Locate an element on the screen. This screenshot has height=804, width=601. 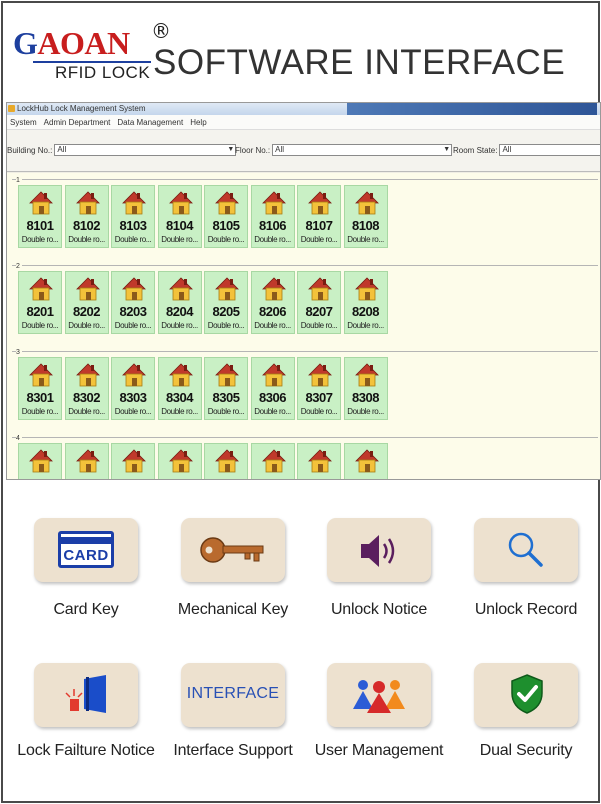
feature-tile-lock-failture-notice is located at coordinates (86, 695).